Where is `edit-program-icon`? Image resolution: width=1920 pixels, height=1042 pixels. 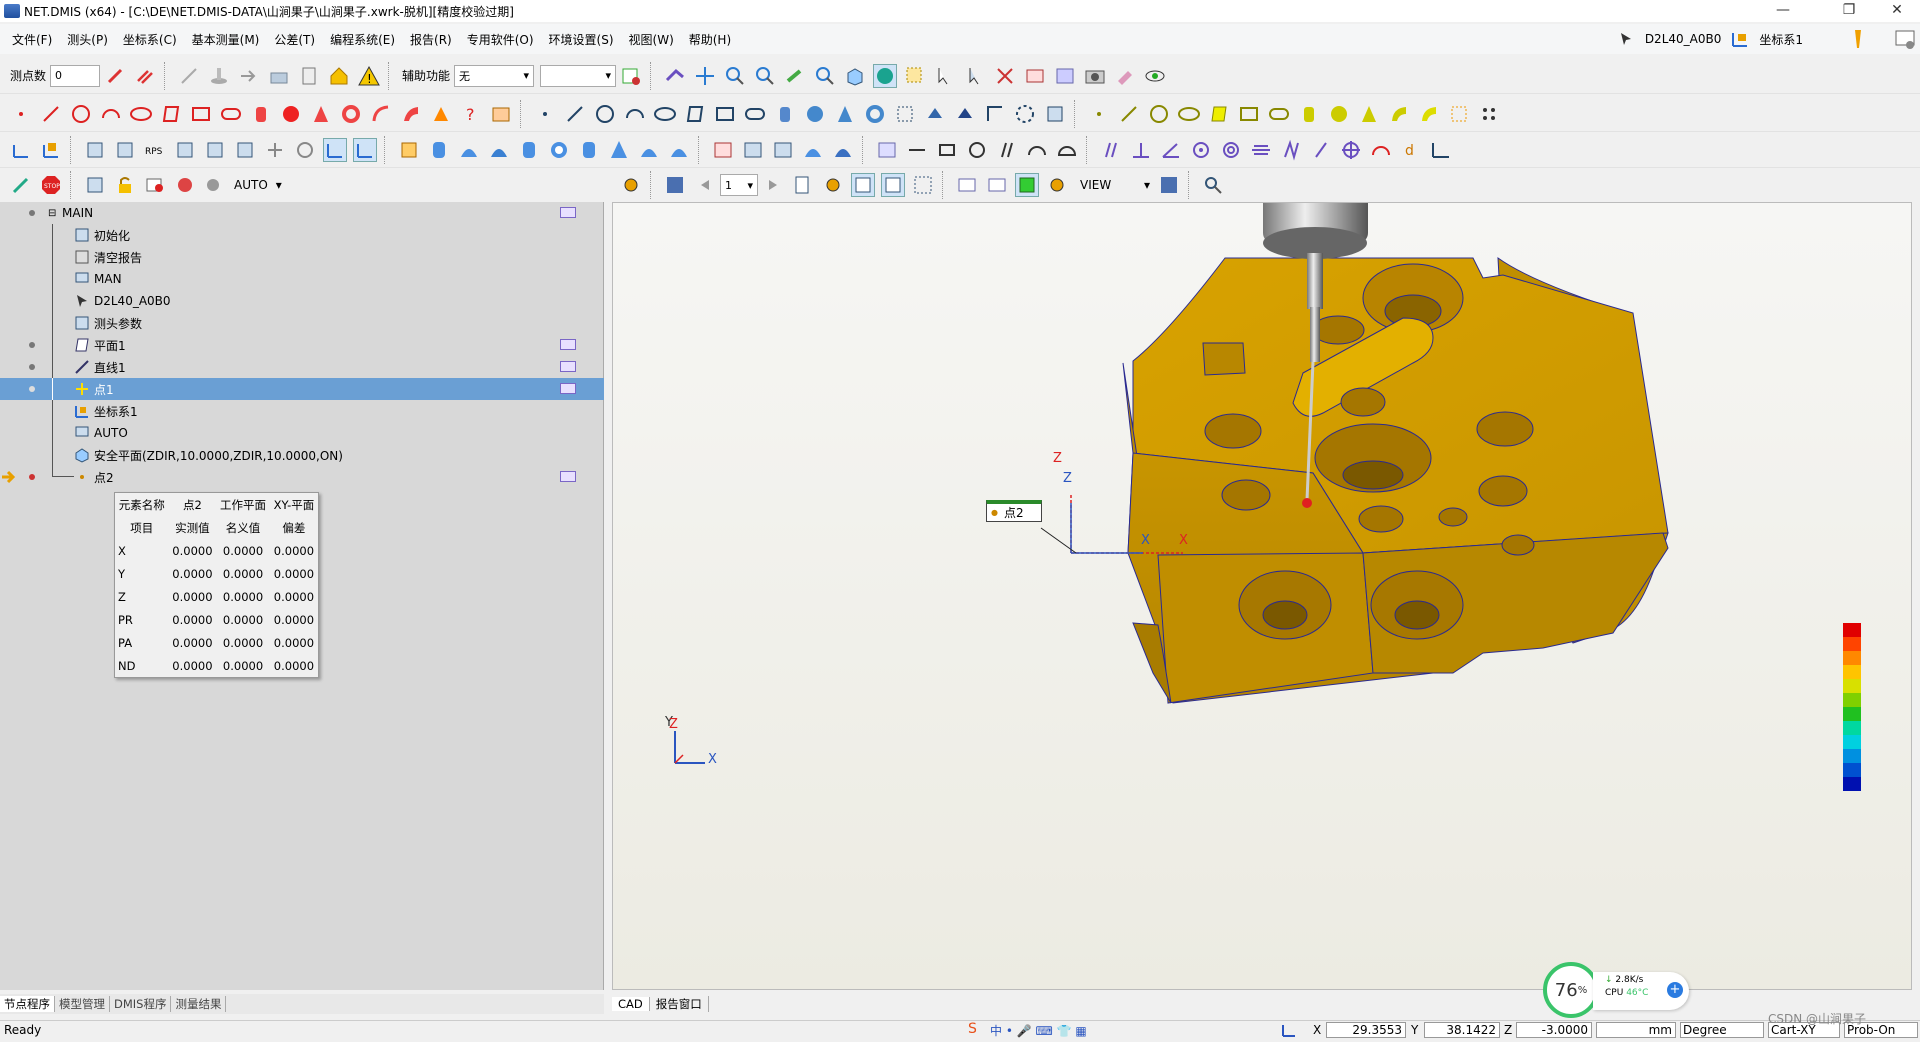
edit-program-icon is located at coordinates (21, 185).